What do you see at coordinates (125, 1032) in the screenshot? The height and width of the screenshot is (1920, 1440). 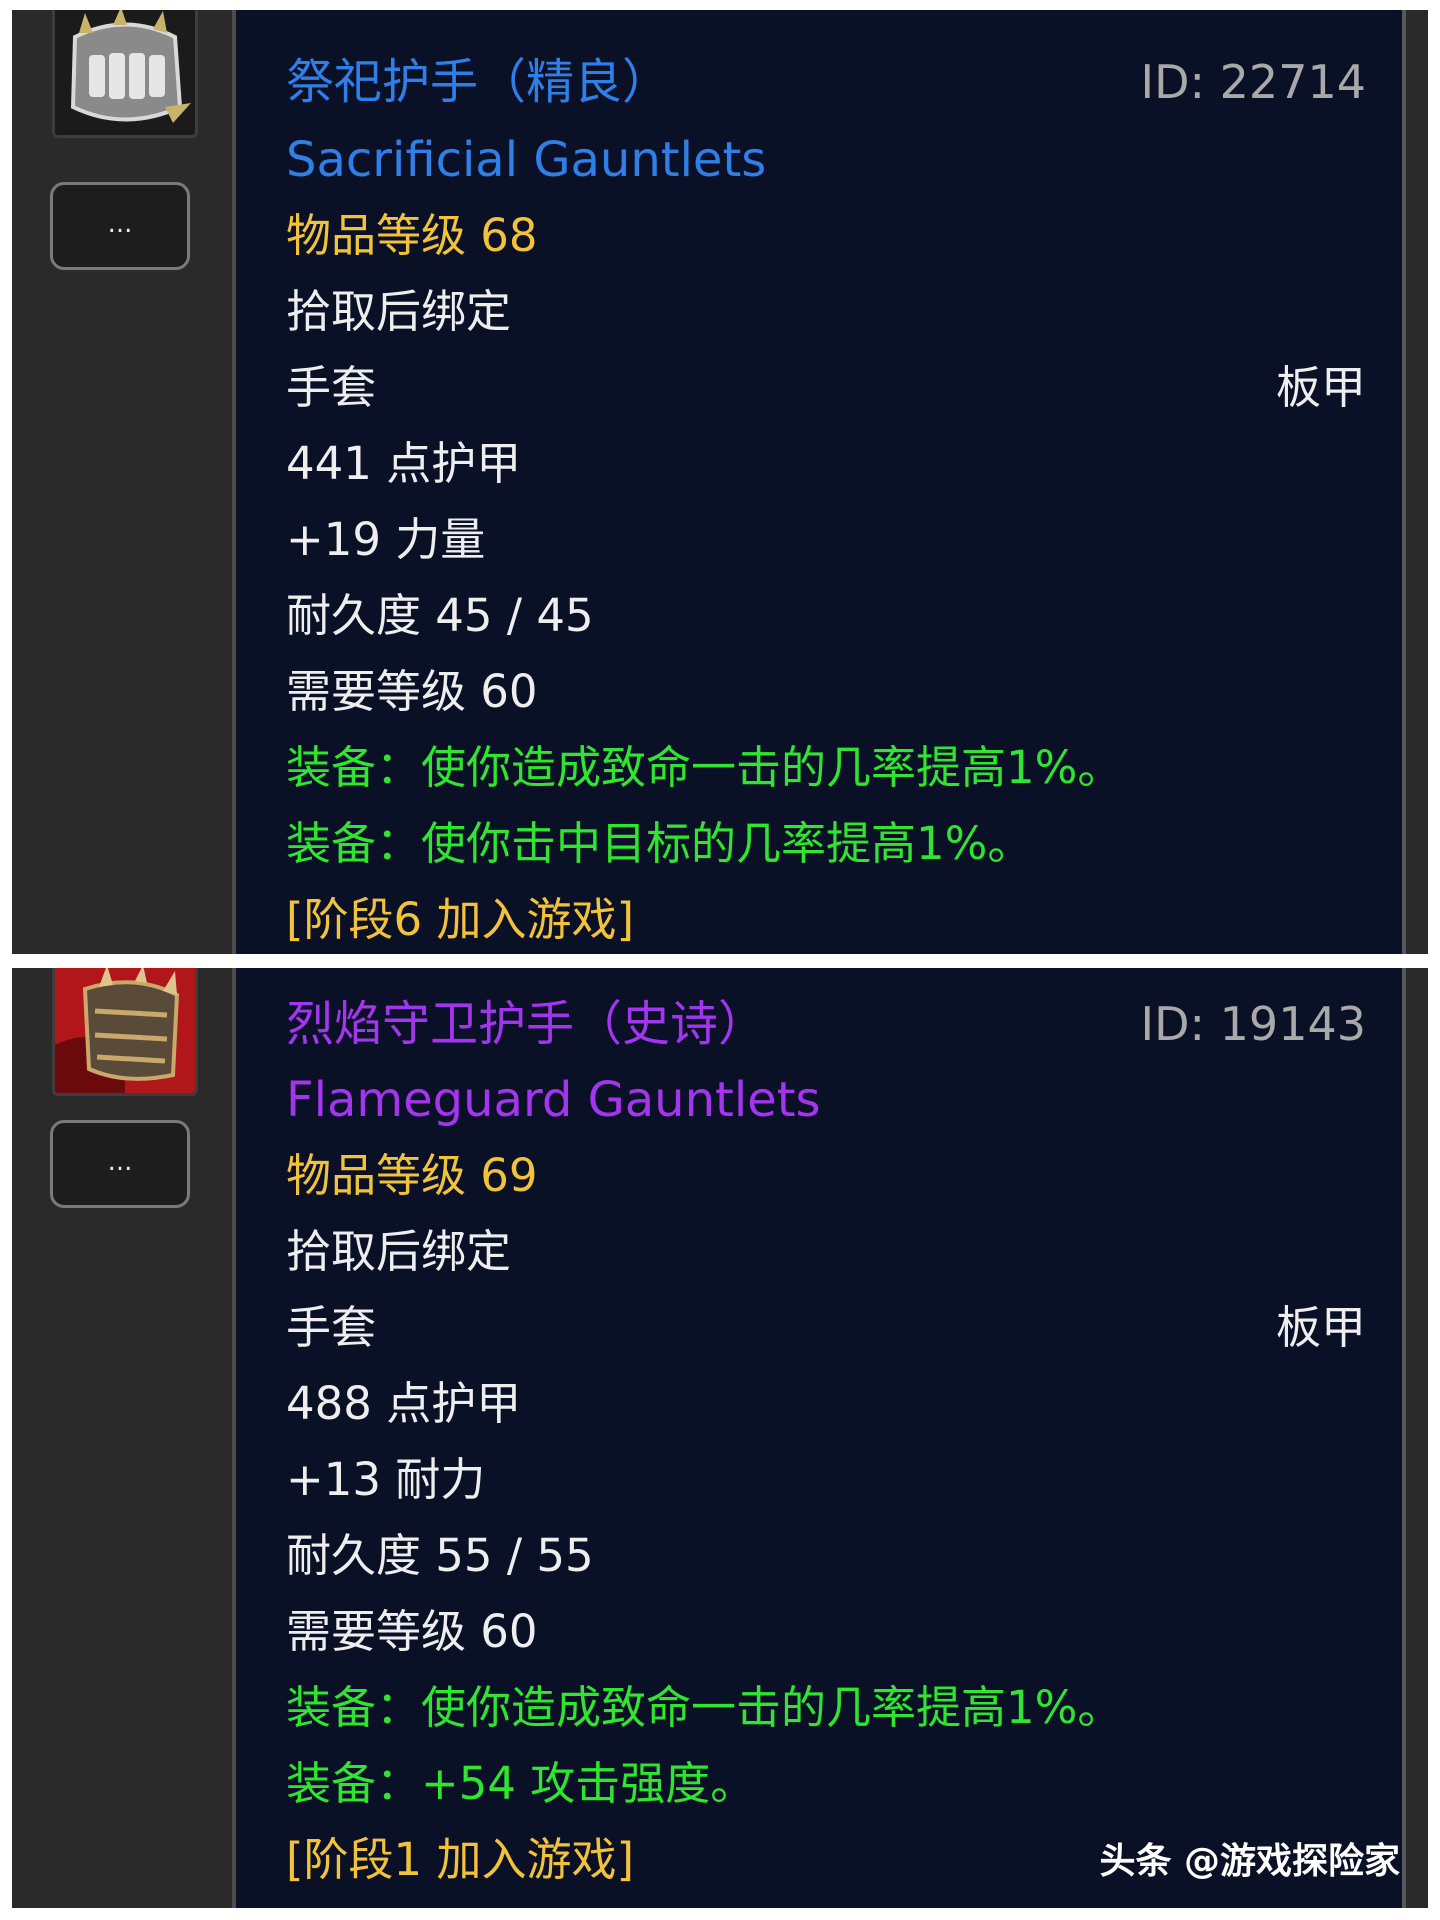 I see `flameguard-gauntlet-icon` at bounding box center [125, 1032].